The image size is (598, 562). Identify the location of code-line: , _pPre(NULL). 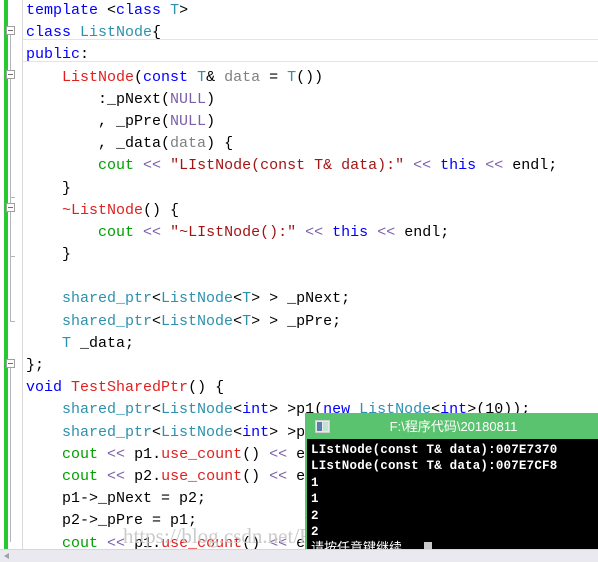
(299, 122).